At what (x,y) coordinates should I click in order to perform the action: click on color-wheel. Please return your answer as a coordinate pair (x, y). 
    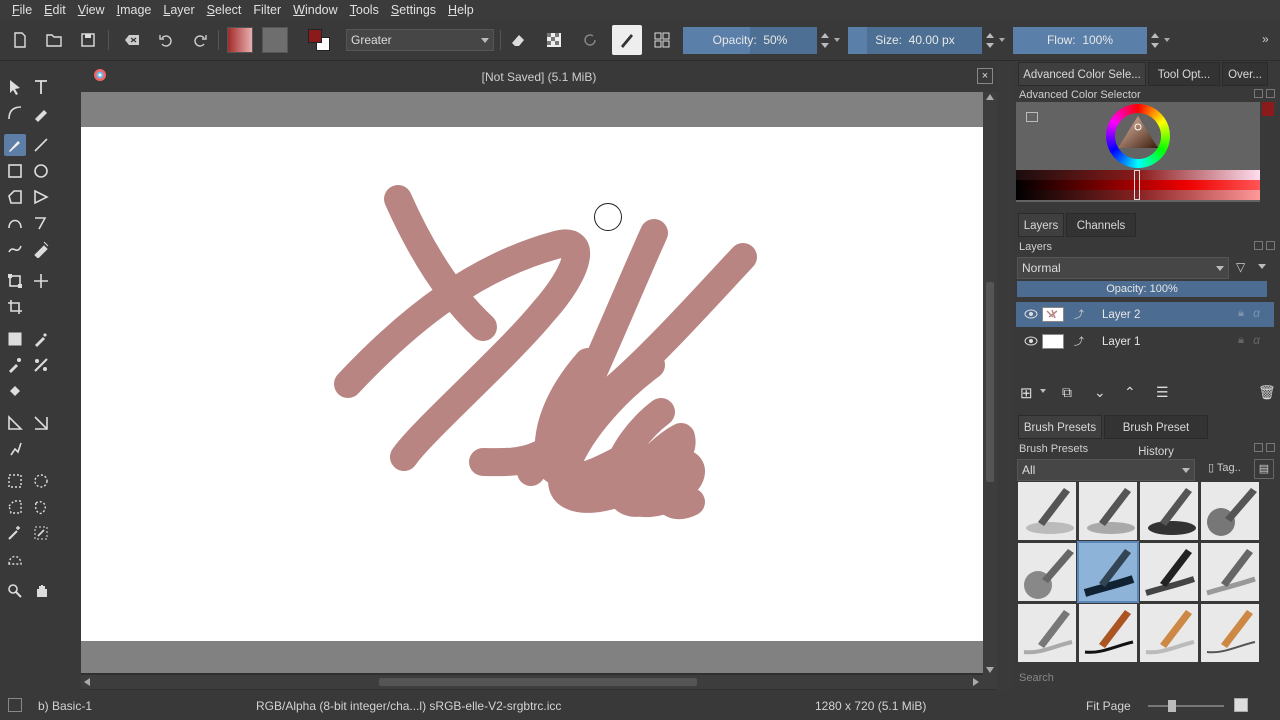
    Looking at the image, I should click on (1138, 136).